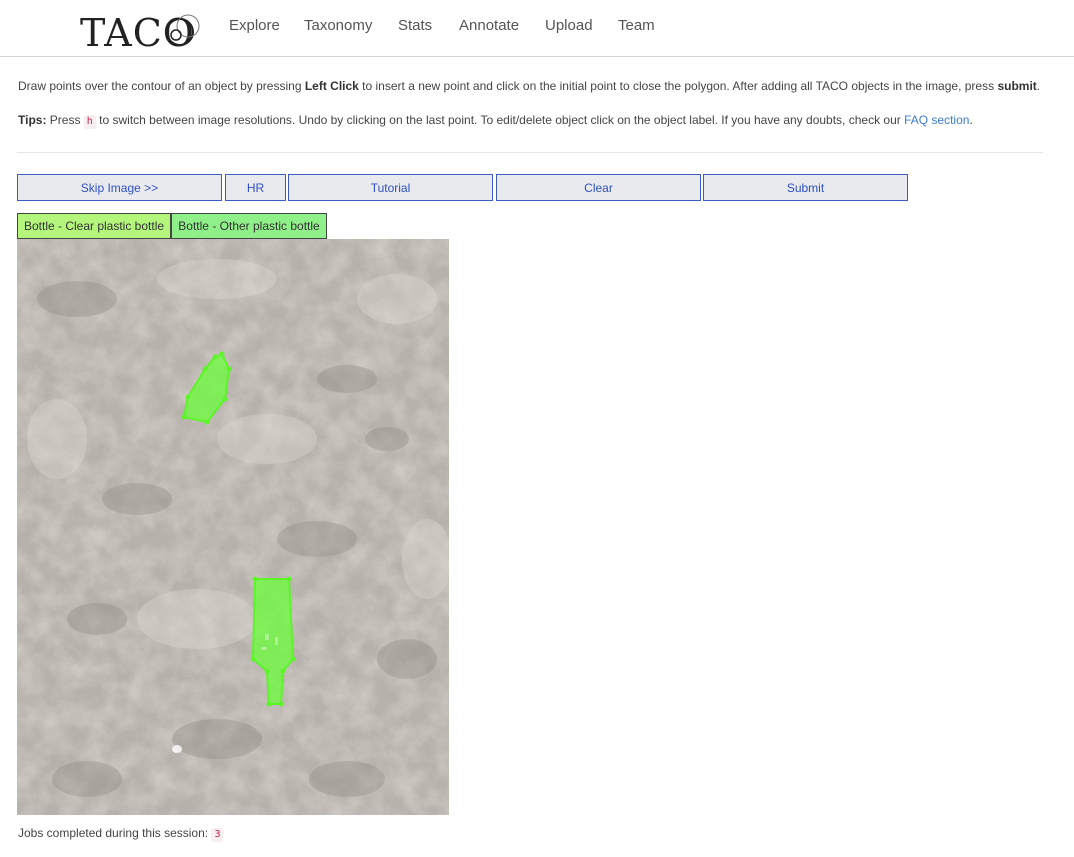 This screenshot has width=1074, height=857. Describe the element at coordinates (390, 187) in the screenshot. I see `tutorial-button: Tutorial` at that location.